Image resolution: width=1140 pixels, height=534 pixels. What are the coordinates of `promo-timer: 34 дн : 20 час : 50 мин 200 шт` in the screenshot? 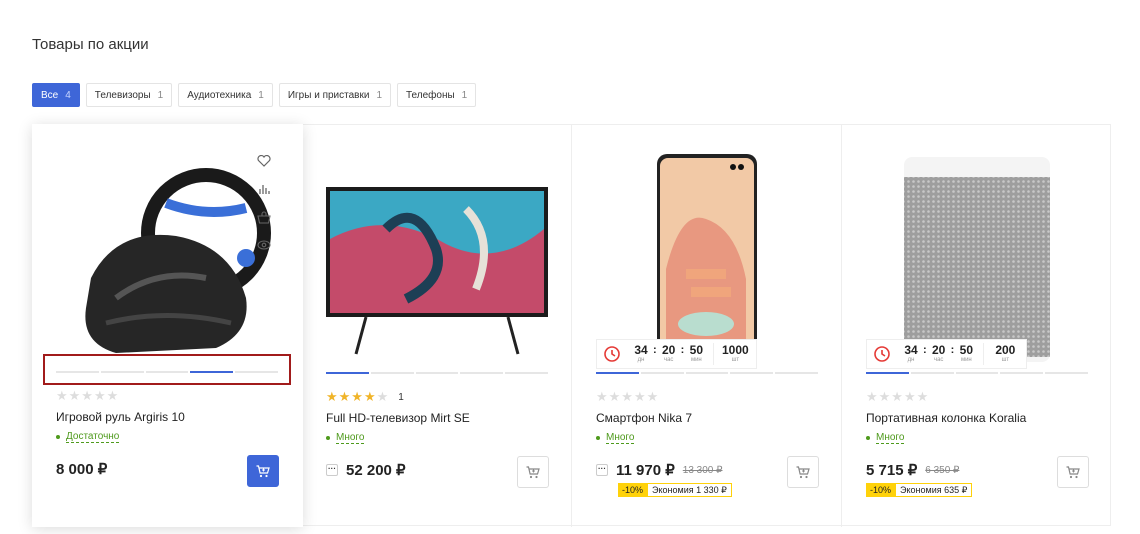 It's located at (947, 354).